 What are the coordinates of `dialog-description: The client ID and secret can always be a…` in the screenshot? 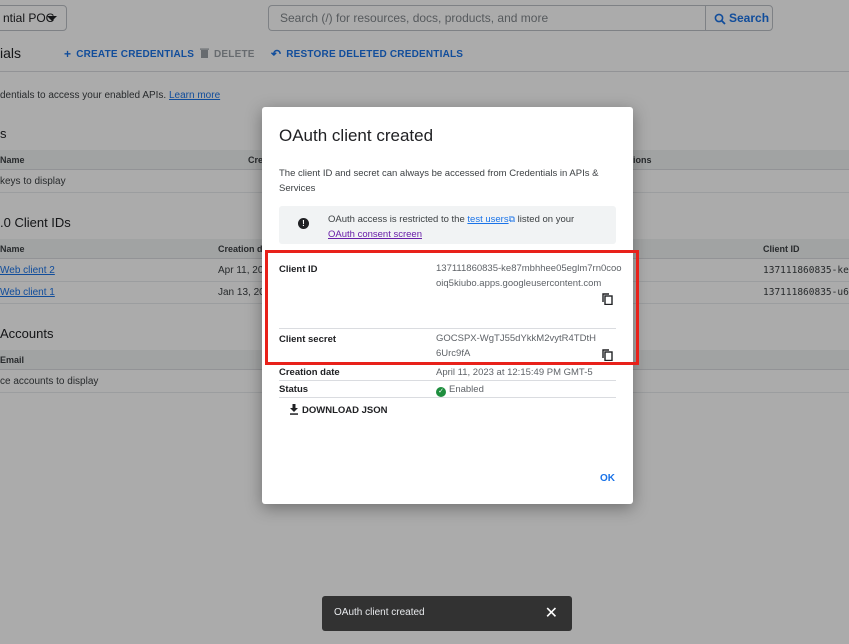 It's located at (439, 181).